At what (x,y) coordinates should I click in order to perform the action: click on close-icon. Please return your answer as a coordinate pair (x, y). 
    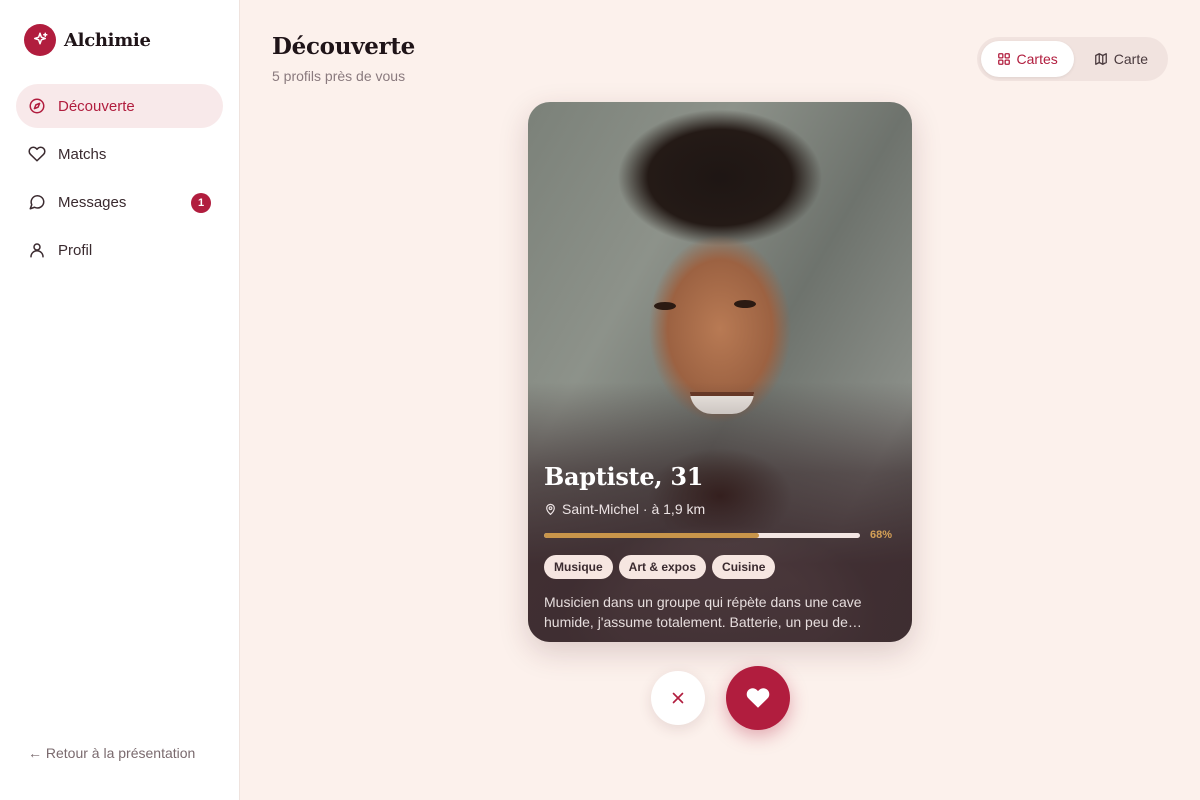
    Looking at the image, I should click on (678, 698).